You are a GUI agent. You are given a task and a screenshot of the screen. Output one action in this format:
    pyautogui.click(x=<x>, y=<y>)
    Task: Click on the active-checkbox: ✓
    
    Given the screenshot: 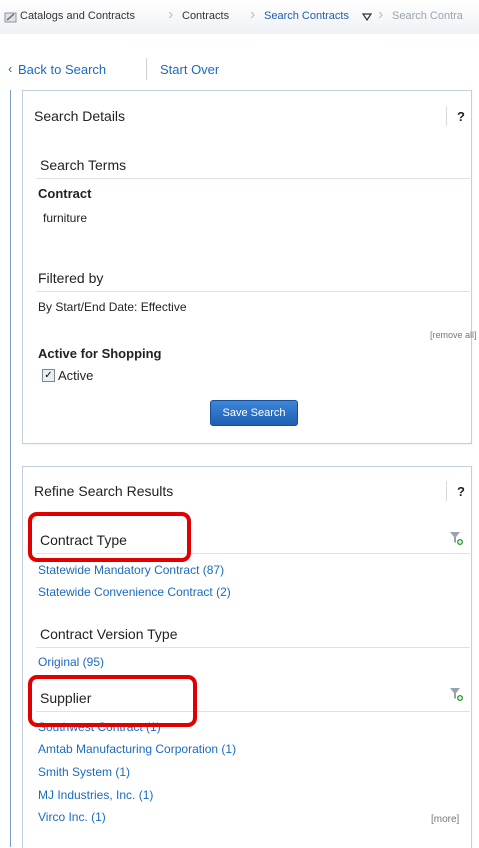 What is the action you would take?
    pyautogui.click(x=48, y=375)
    